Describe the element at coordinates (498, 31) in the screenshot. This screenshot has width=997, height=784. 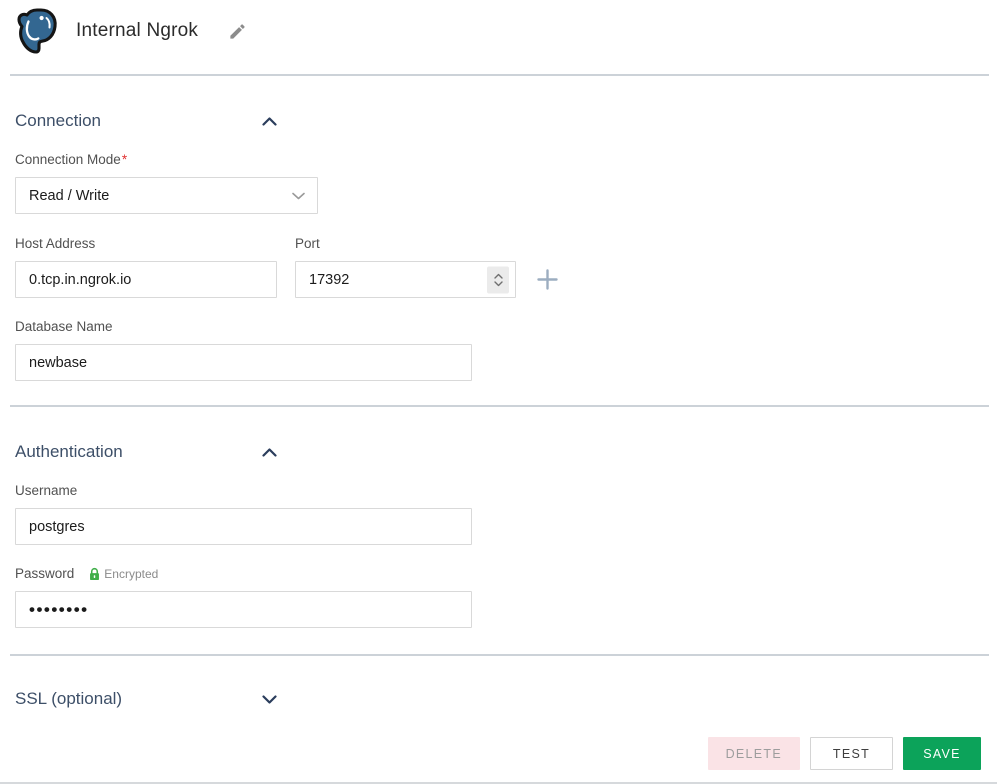
I see `header: Internal Ngrok` at that location.